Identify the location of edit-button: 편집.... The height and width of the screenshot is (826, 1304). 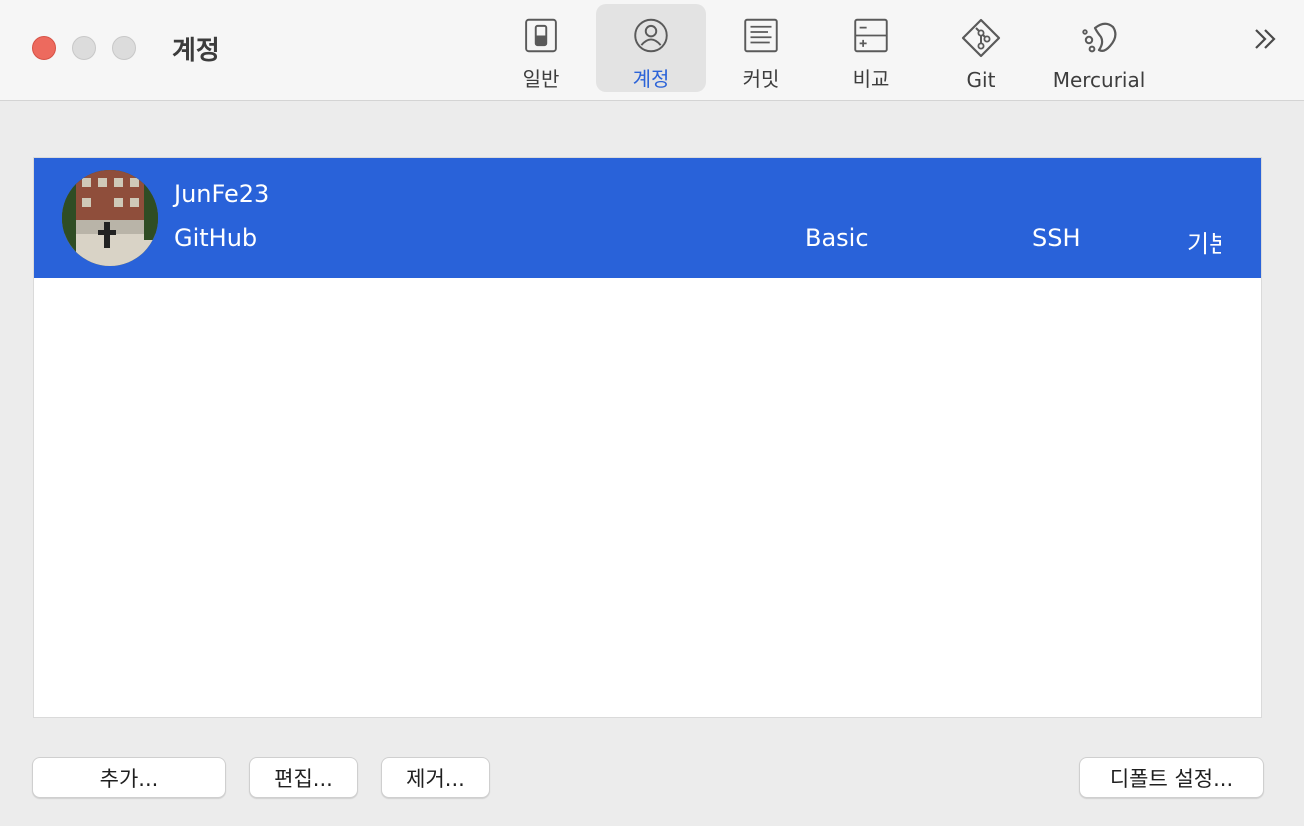
(303, 777).